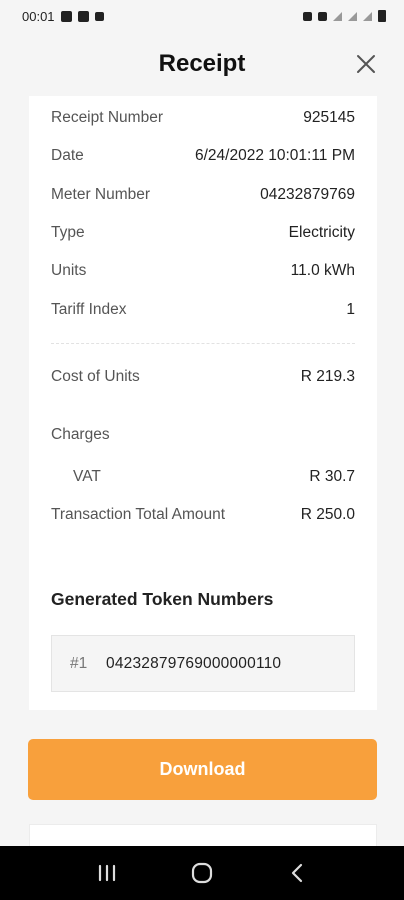  I want to click on units-value: 11.0 kWh, so click(322, 270).